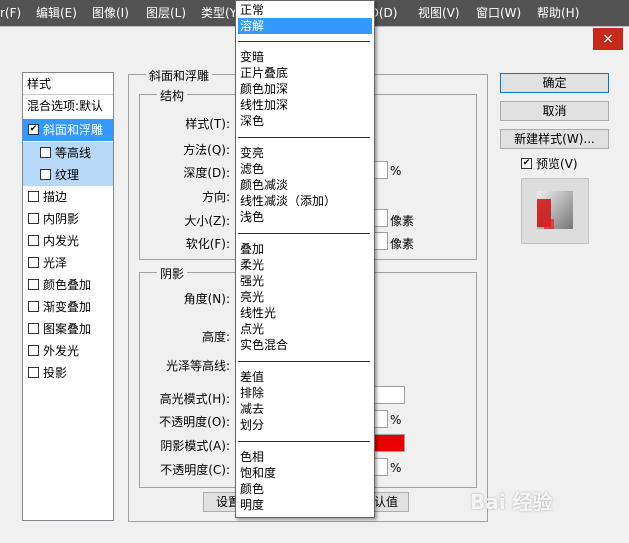 The image size is (629, 543). What do you see at coordinates (110, 13) in the screenshot?
I see `menu-image: 图像(I)` at bounding box center [110, 13].